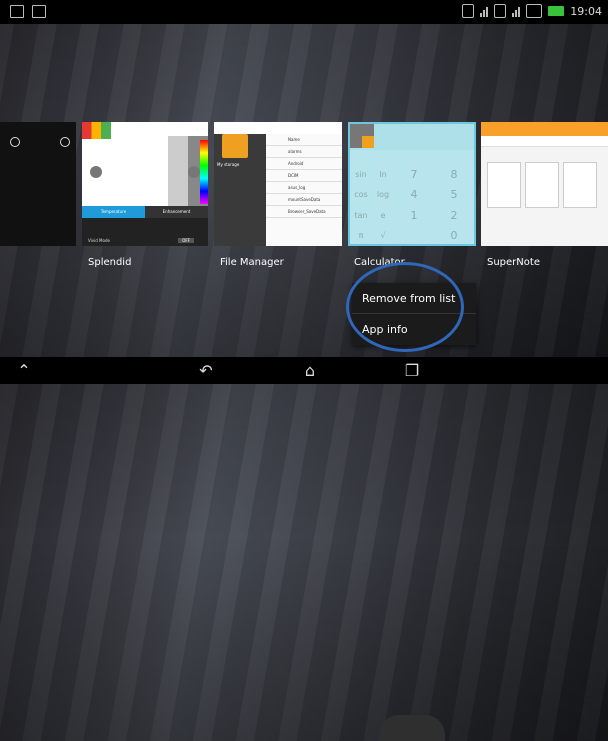  What do you see at coordinates (544, 129) in the screenshot?
I see `supernote-app-icon` at bounding box center [544, 129].